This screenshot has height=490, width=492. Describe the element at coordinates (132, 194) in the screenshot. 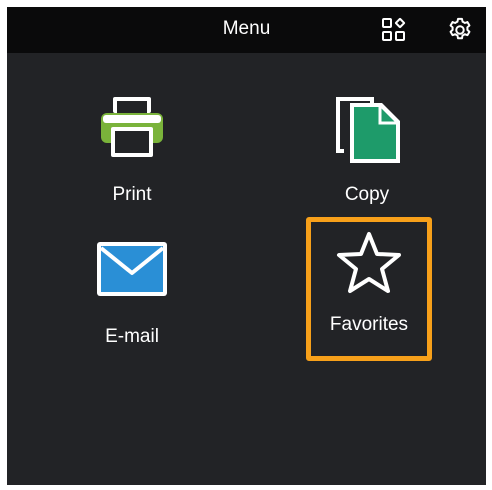

I see `print-label: Print` at that location.